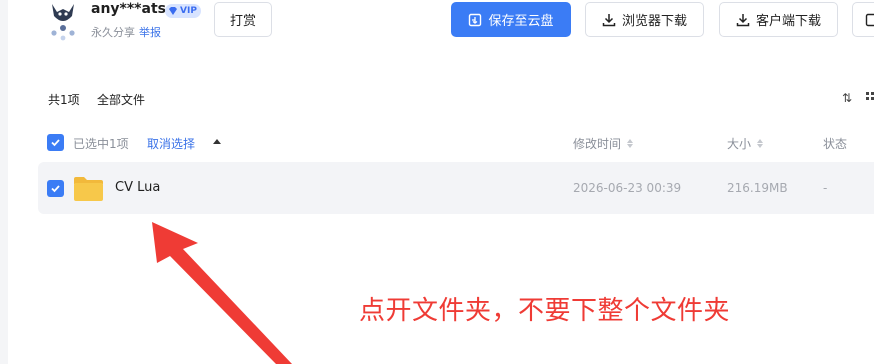 The width and height of the screenshot is (874, 364). I want to click on client-download-button: 客户端下载, so click(778, 19).